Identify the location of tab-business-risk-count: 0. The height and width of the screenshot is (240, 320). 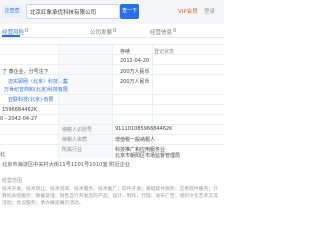
(27, 31).